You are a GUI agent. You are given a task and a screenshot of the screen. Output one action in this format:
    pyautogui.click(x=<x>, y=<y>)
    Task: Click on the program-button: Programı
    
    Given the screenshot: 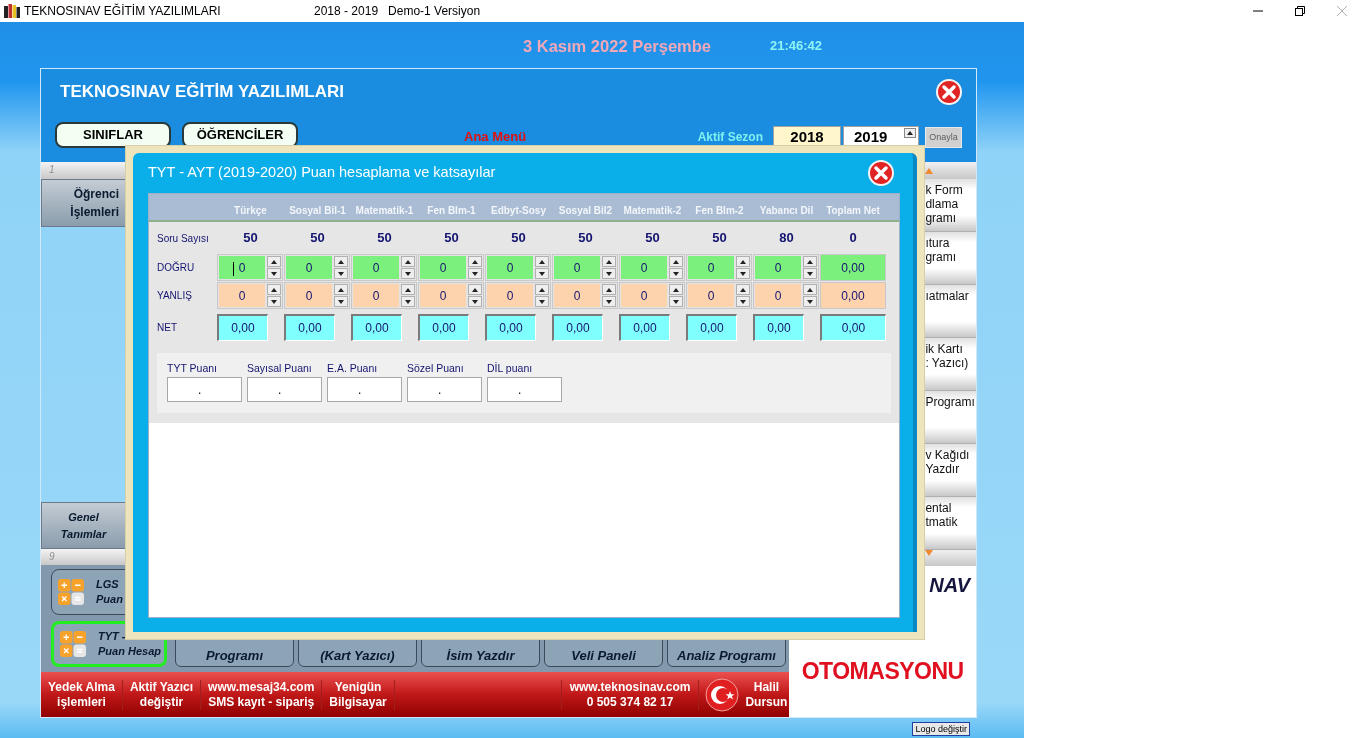 What is the action you would take?
    pyautogui.click(x=234, y=653)
    